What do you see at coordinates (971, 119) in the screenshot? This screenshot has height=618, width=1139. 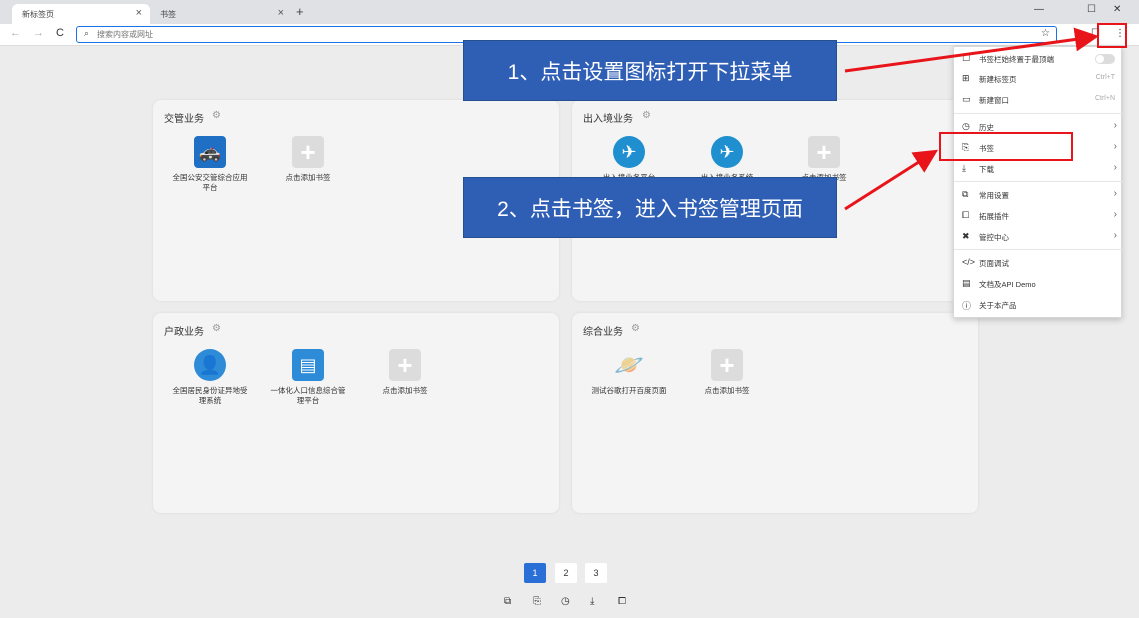 I see `annotation-arrows` at bounding box center [971, 119].